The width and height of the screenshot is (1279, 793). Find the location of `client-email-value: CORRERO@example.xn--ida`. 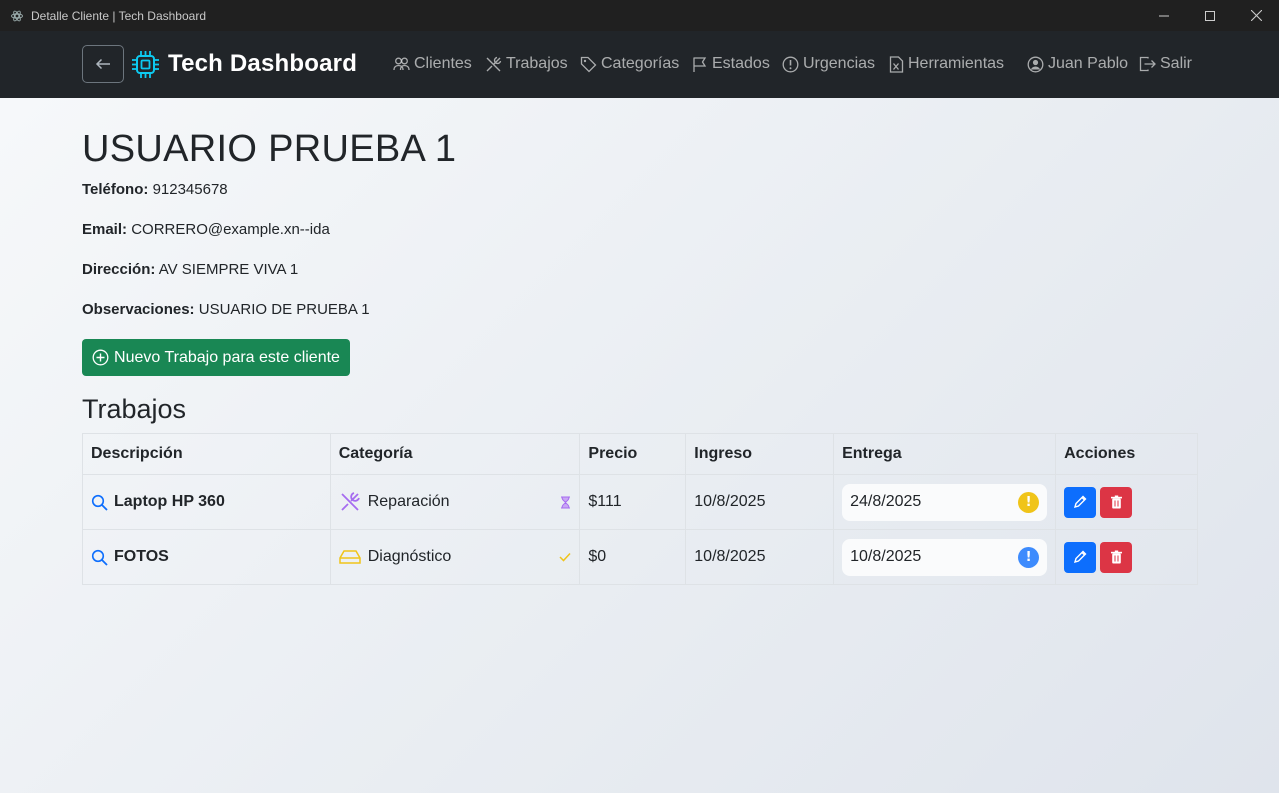

client-email-value: CORRERO@example.xn--ida is located at coordinates (230, 229).